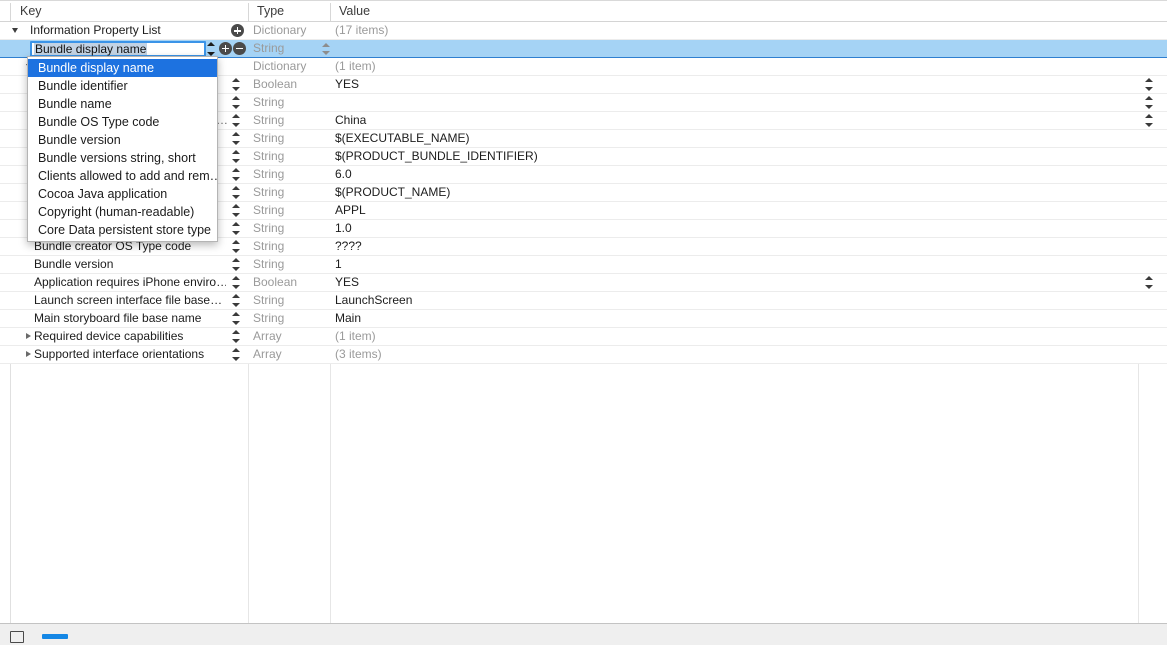  What do you see at coordinates (225, 48) in the screenshot?
I see `add-row-button` at bounding box center [225, 48].